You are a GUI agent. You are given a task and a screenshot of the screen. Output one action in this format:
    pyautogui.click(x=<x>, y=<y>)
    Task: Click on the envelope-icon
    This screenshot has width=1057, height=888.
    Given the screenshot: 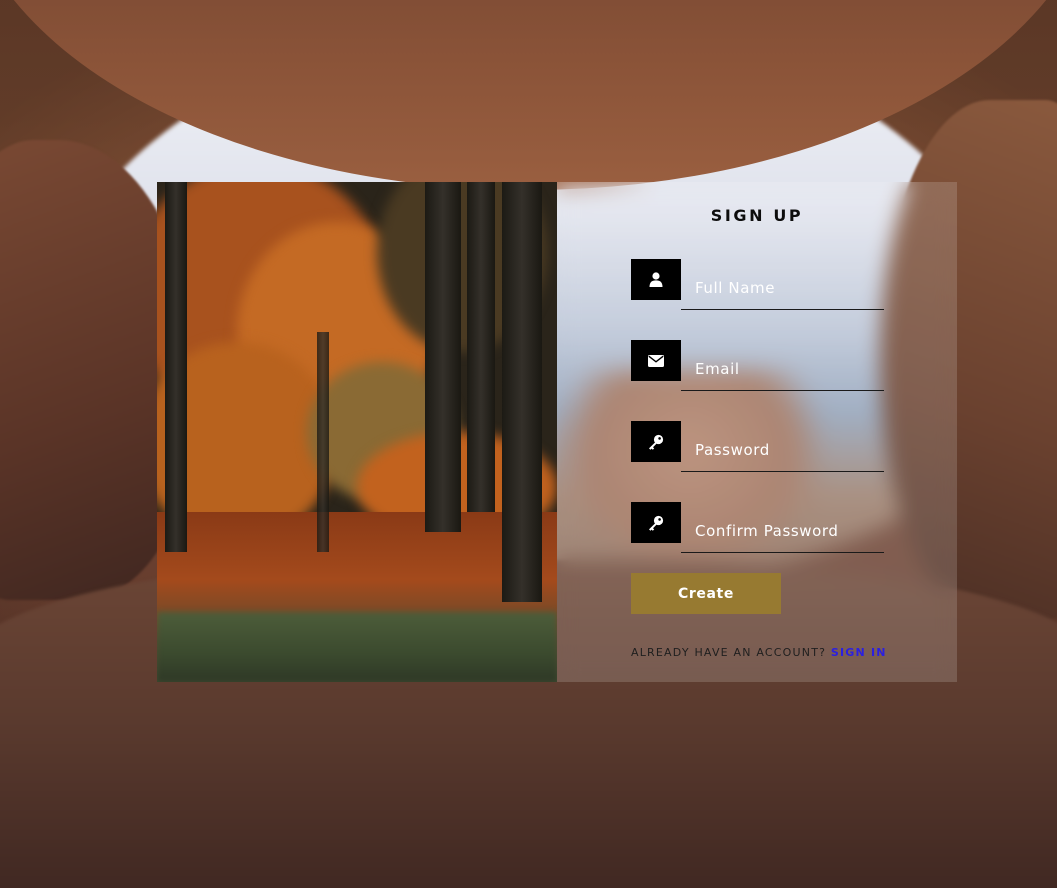 What is the action you would take?
    pyautogui.click(x=656, y=360)
    